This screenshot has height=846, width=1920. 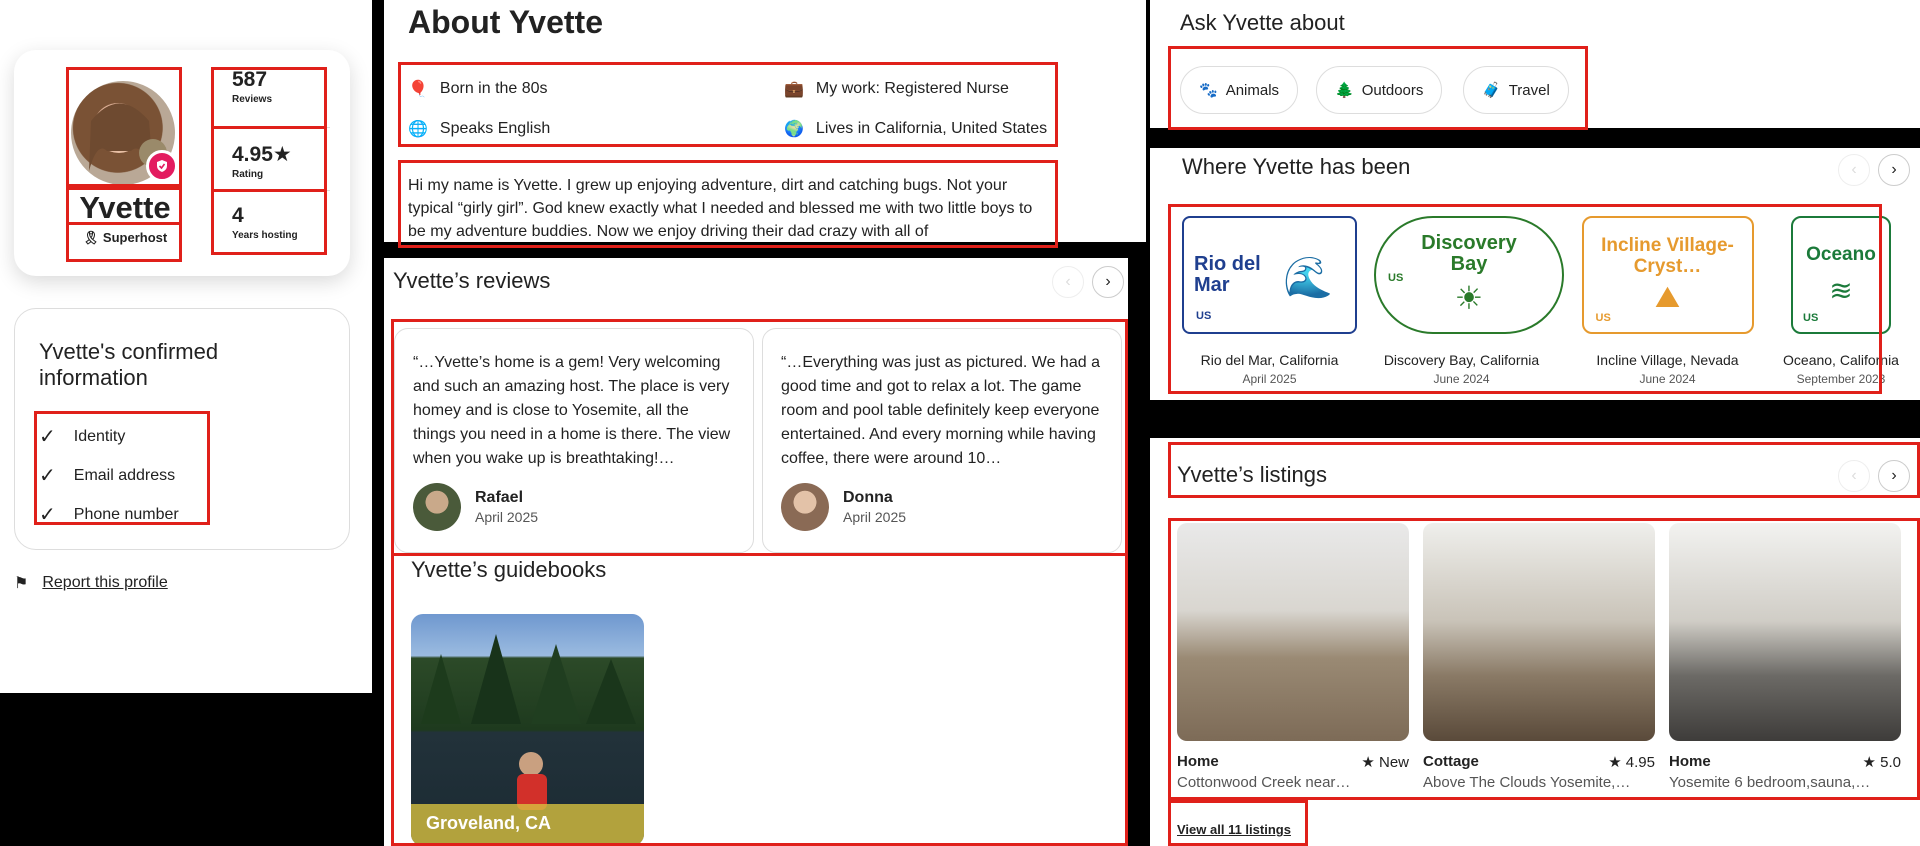 What do you see at coordinates (1308, 278) in the screenshot?
I see `sun-waves-icon: 🌊` at bounding box center [1308, 278].